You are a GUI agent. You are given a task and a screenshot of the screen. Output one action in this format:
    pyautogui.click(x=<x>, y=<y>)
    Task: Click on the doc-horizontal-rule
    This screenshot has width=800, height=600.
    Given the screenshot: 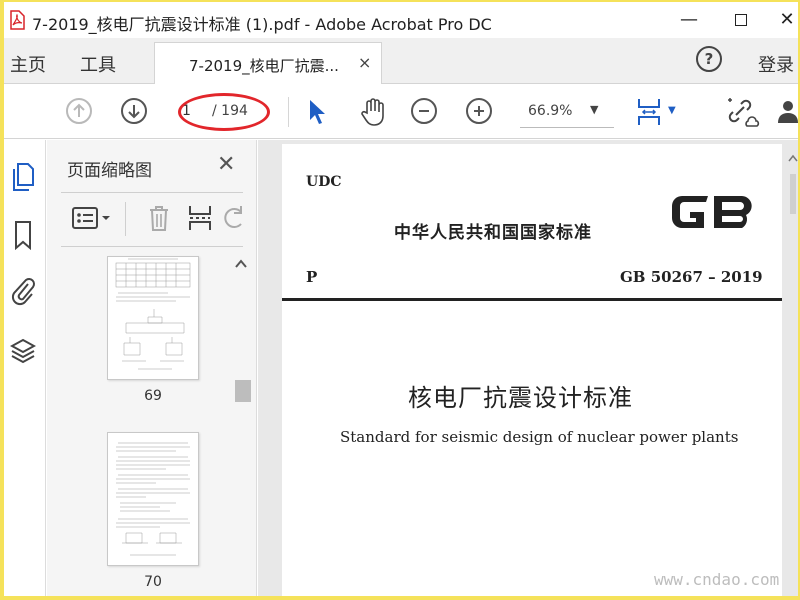 What is the action you would take?
    pyautogui.click(x=532, y=299)
    